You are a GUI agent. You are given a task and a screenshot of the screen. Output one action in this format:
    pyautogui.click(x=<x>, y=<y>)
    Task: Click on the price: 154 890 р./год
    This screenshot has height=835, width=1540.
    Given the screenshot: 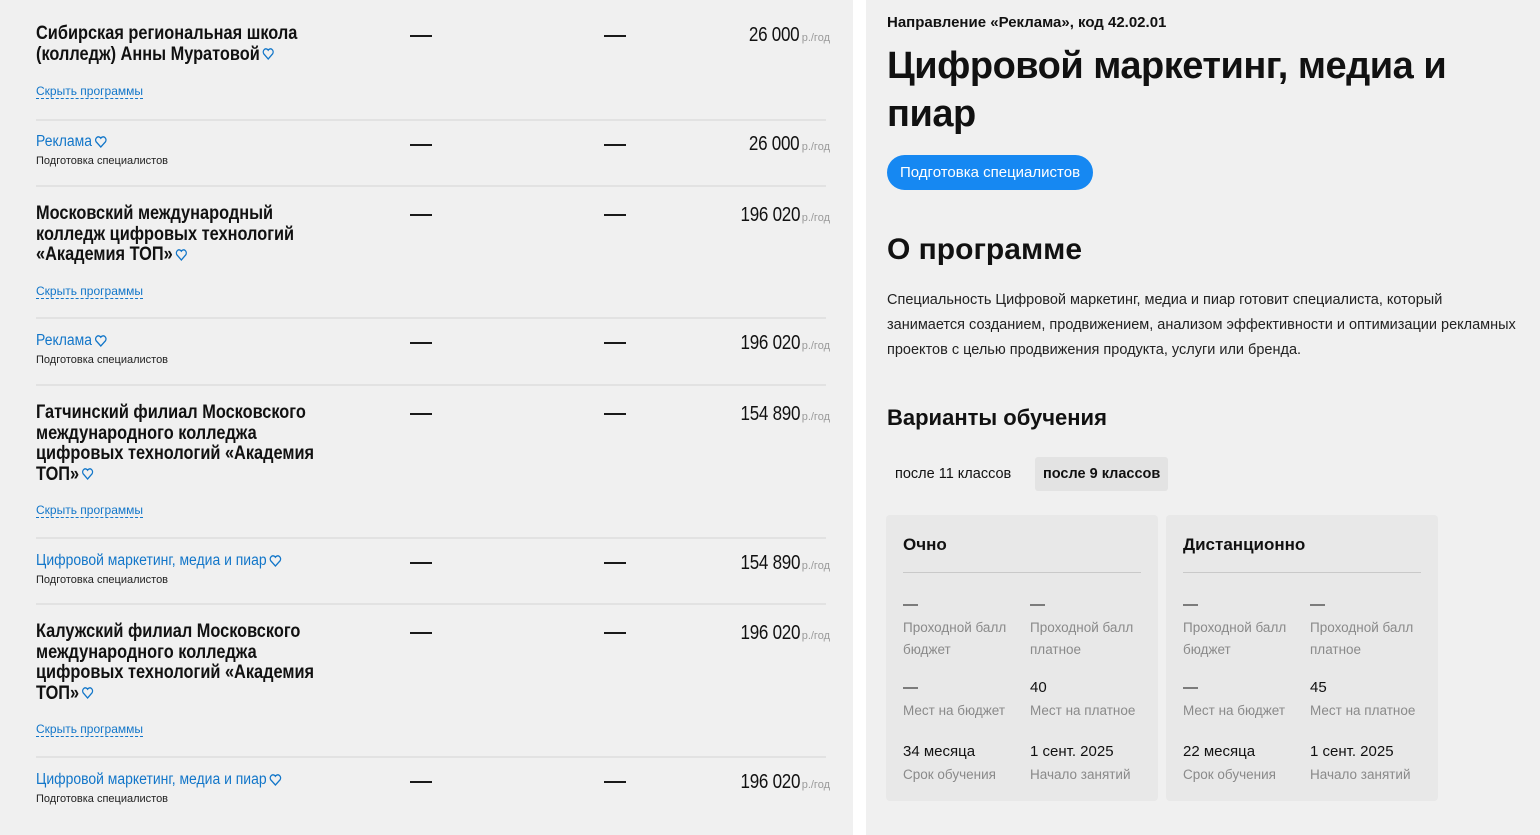 What is the action you would take?
    pyautogui.click(x=780, y=563)
    